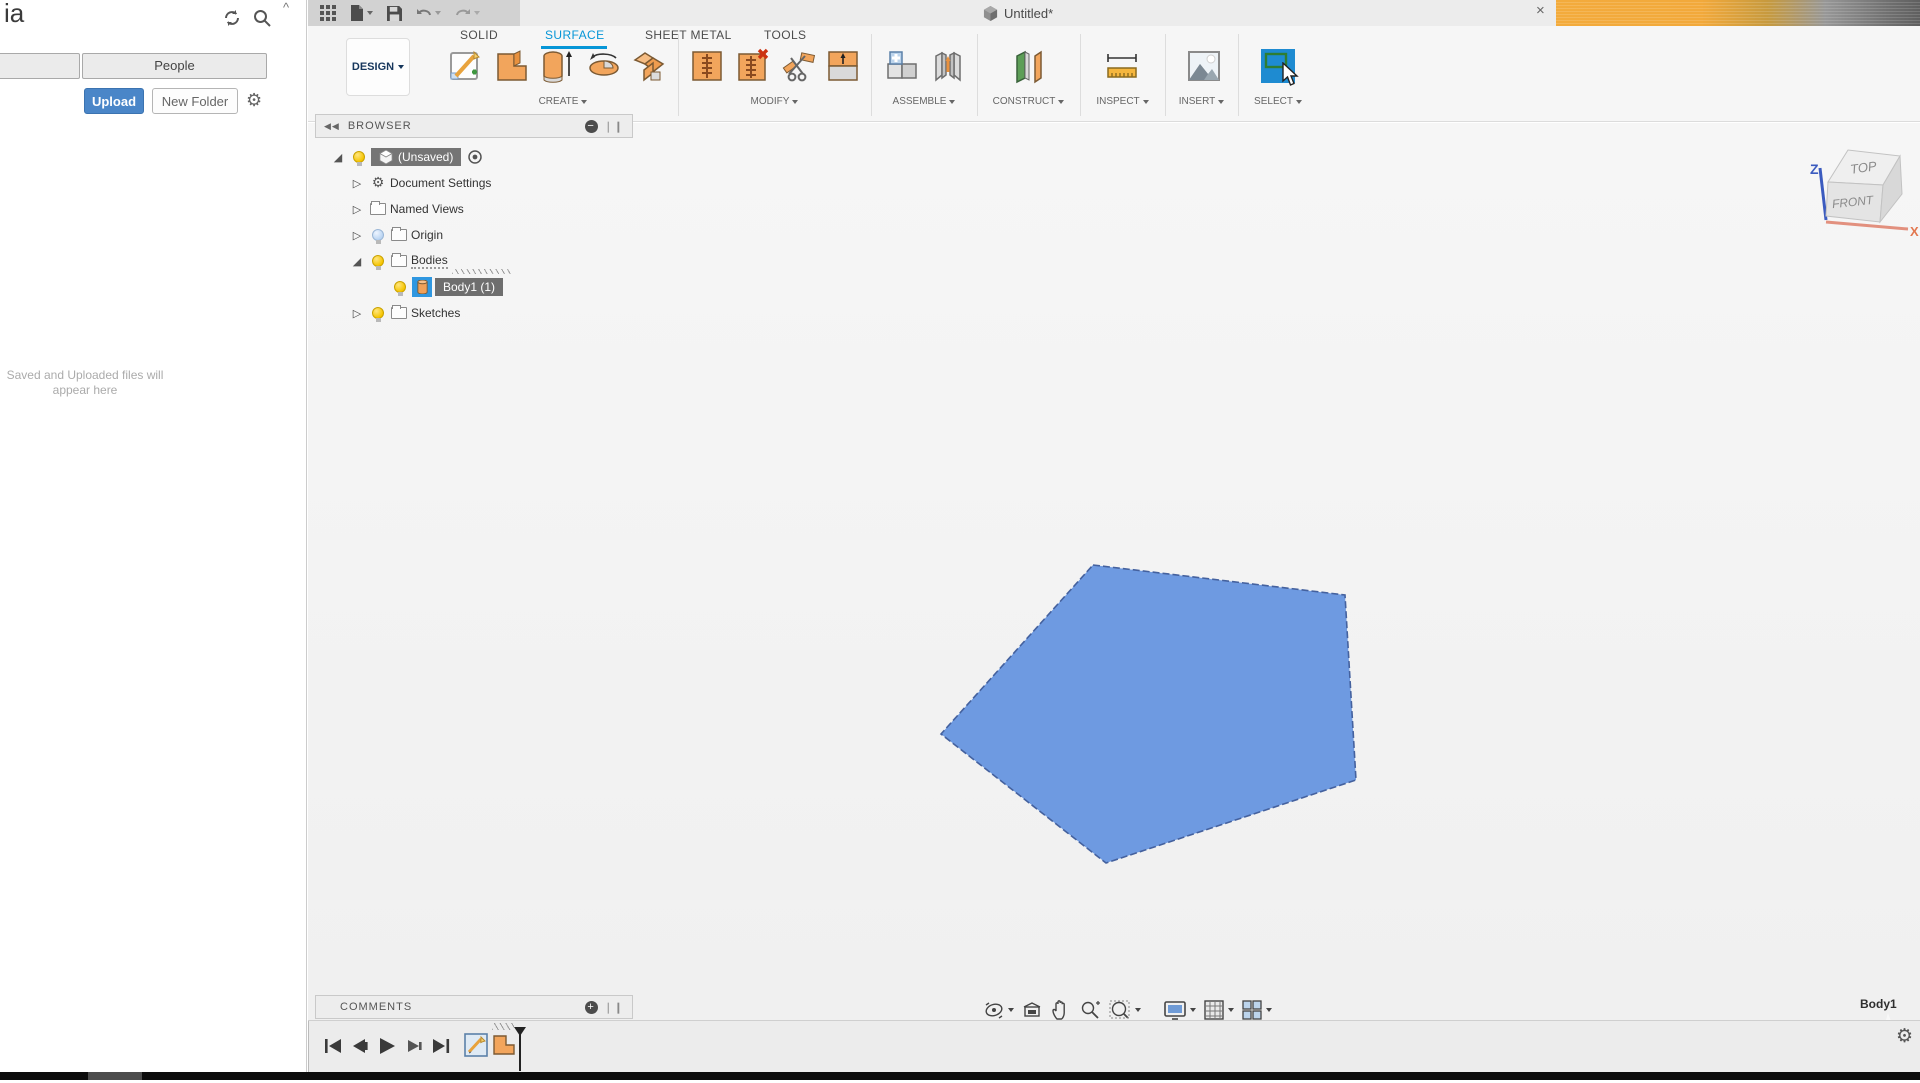  Describe the element at coordinates (1904, 1036) in the screenshot. I see `timeline-settings-gear-icon: ⚙` at that location.